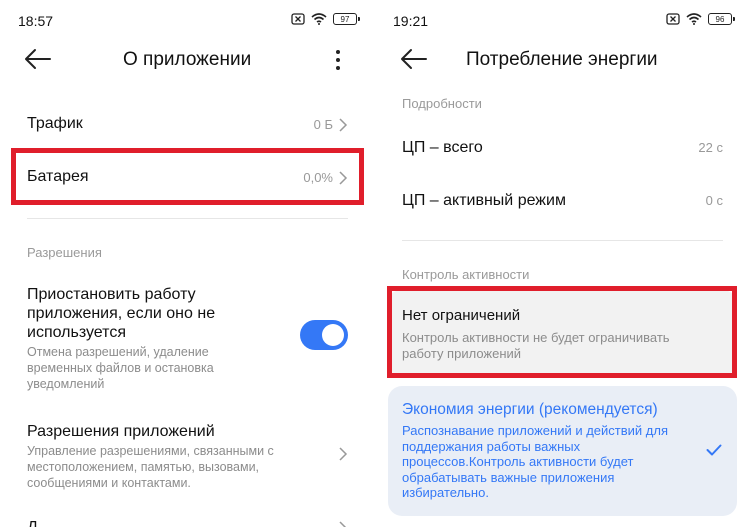 The height and width of the screenshot is (527, 750). I want to click on app-bar: О приложении, so click(187, 60).